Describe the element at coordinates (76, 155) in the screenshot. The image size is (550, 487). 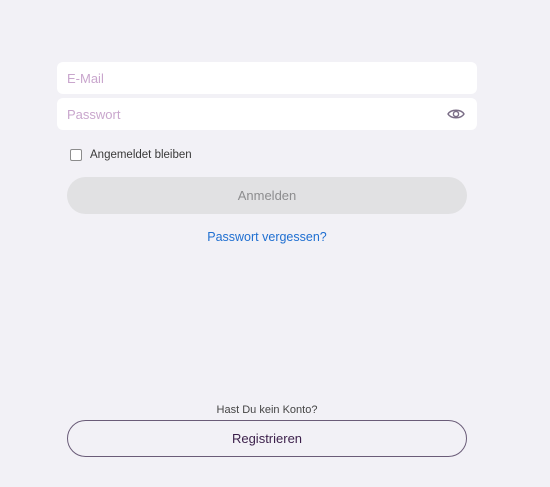
I see `remember-me-checkbox` at that location.